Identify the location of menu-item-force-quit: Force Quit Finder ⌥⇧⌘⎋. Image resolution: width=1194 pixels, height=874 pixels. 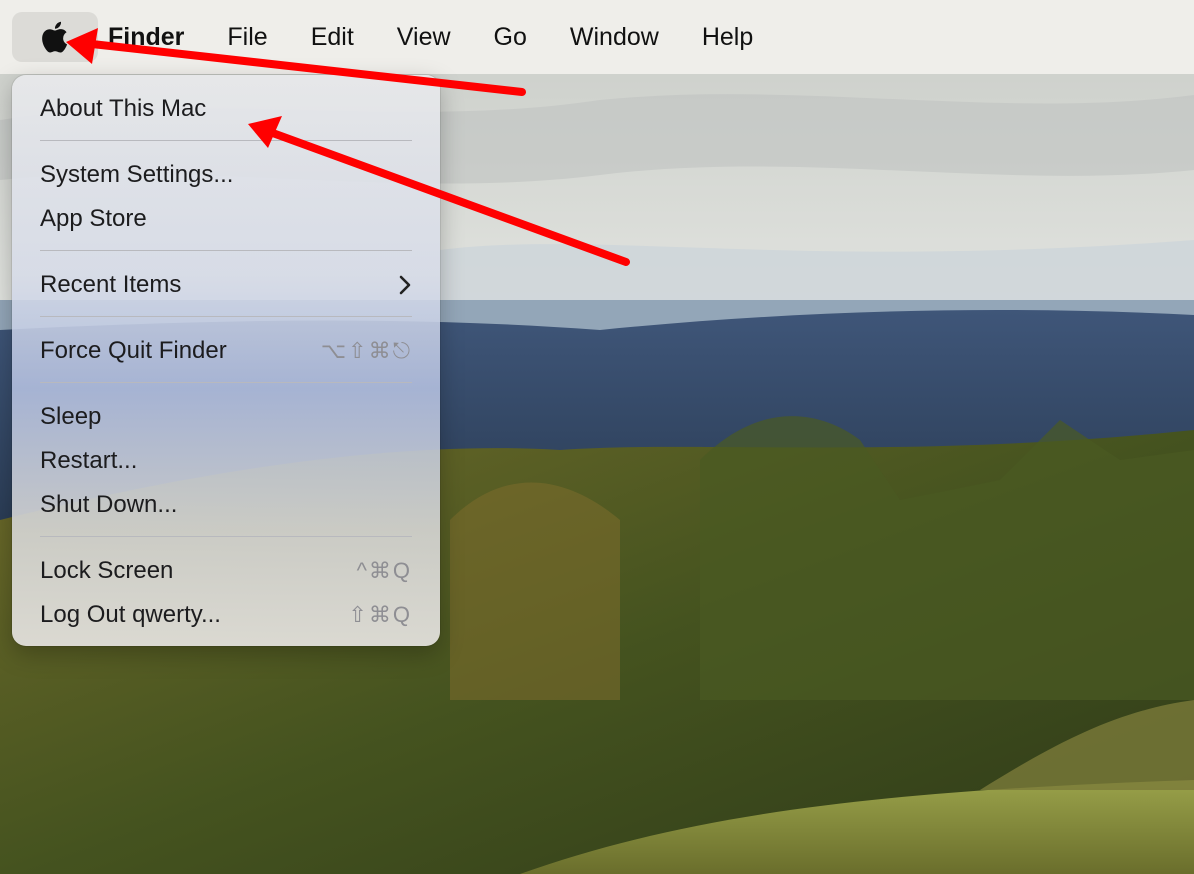
(226, 351).